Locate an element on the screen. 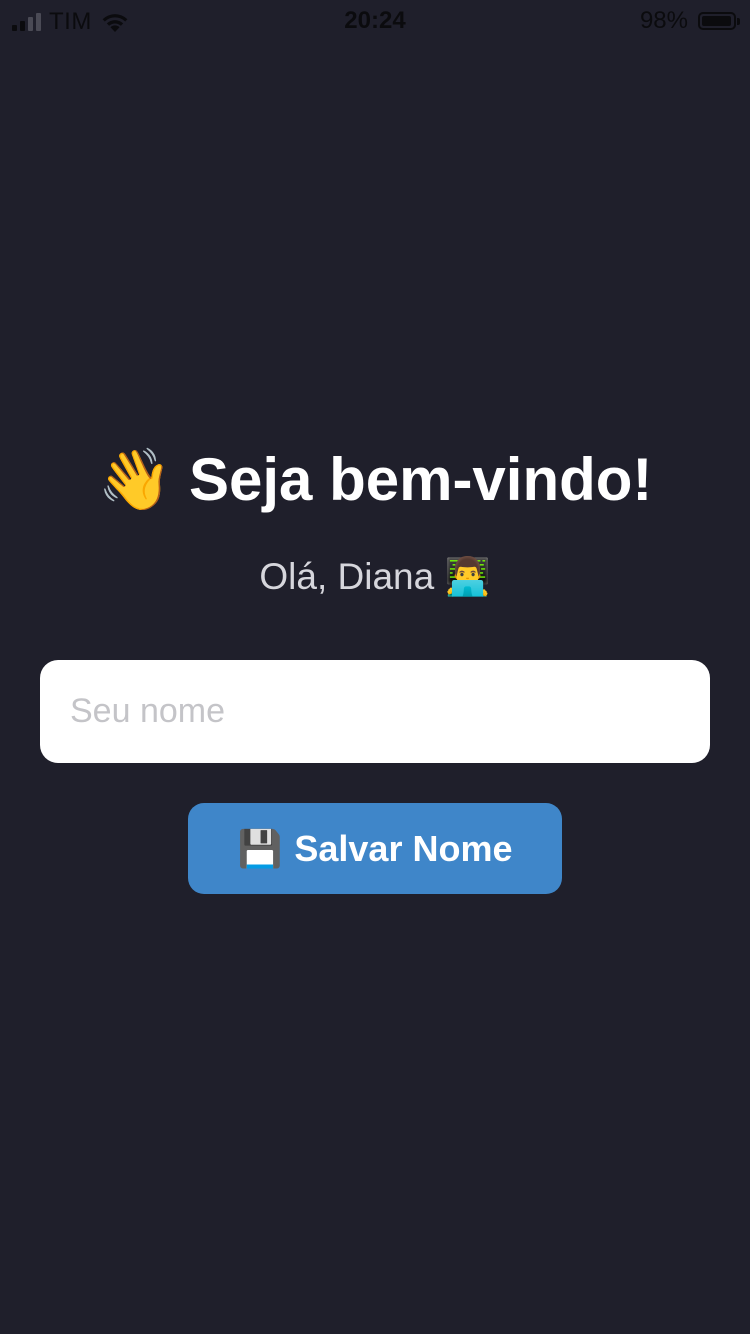 The image size is (750, 1334). status-bar: TIM 20:24 98% is located at coordinates (375, 20).